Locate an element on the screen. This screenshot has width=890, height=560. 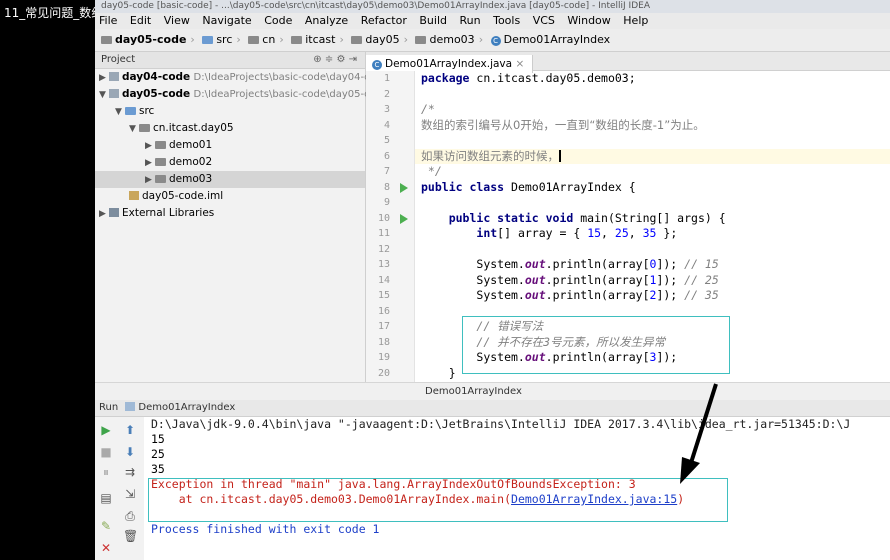
tree-item-demo01: ▶ demo01 is located at coordinates (230, 145).